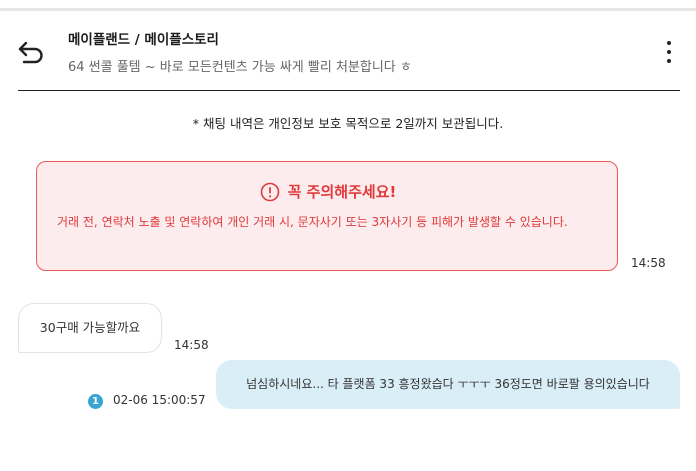 The width and height of the screenshot is (696, 471). I want to click on chat-title: 메이플랜드 / 메이플스토리, so click(143, 40).